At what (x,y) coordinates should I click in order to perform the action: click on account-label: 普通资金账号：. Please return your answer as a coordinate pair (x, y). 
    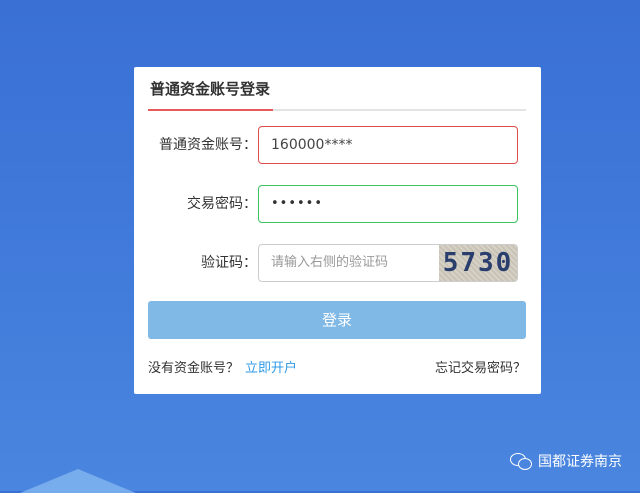
    Looking at the image, I should click on (208, 145).